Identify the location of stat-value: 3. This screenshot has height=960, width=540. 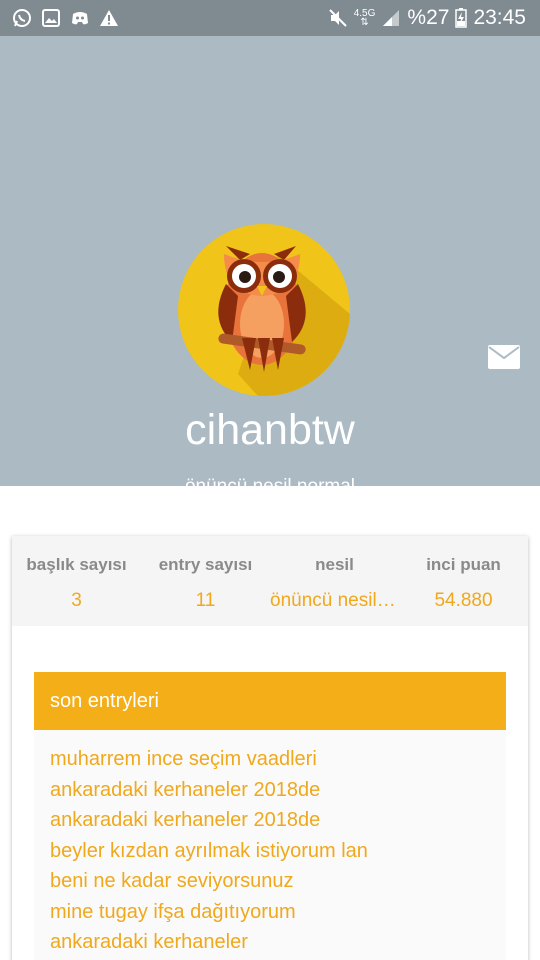
(76, 600).